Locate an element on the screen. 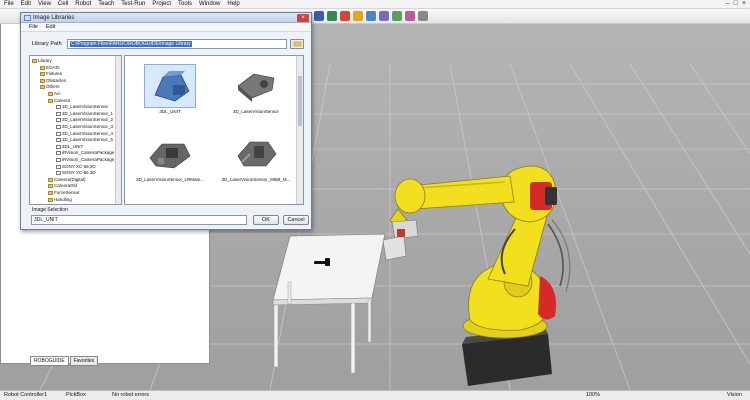  scrollbar-thumb is located at coordinates (300, 101).